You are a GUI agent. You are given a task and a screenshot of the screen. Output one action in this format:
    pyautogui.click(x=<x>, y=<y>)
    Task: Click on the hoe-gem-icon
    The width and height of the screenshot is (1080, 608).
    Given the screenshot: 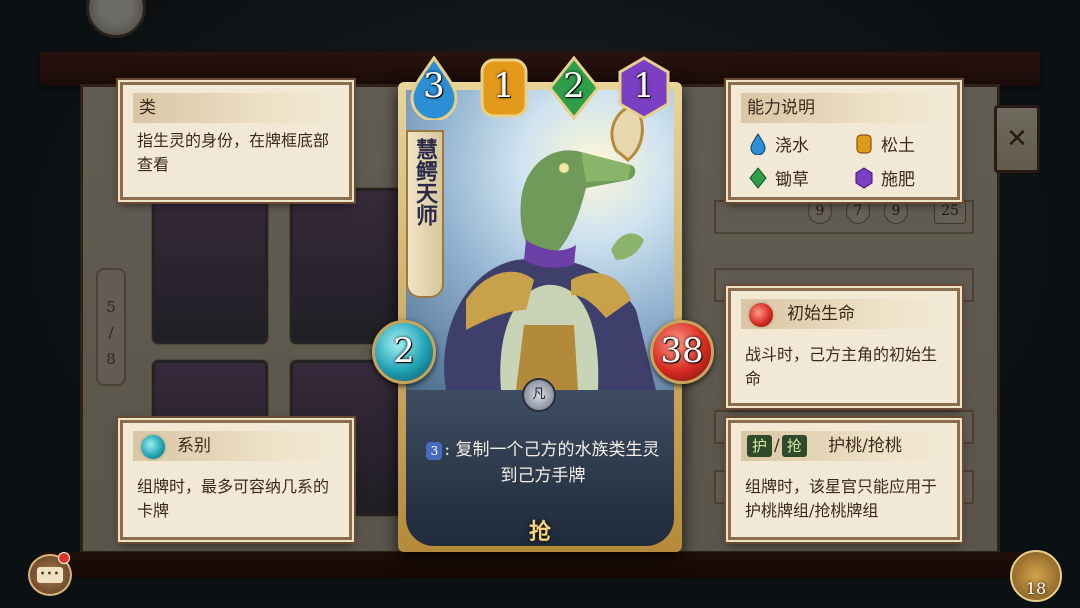 What is the action you would take?
    pyautogui.click(x=758, y=177)
    